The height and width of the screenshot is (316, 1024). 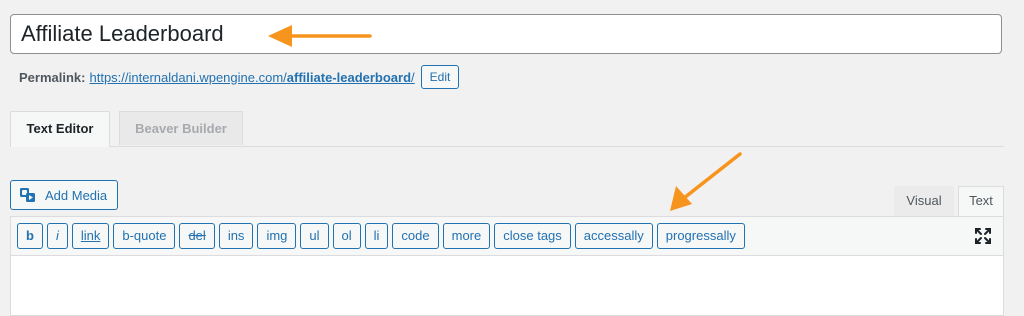 I want to click on qt-img-button: img, so click(x=277, y=236).